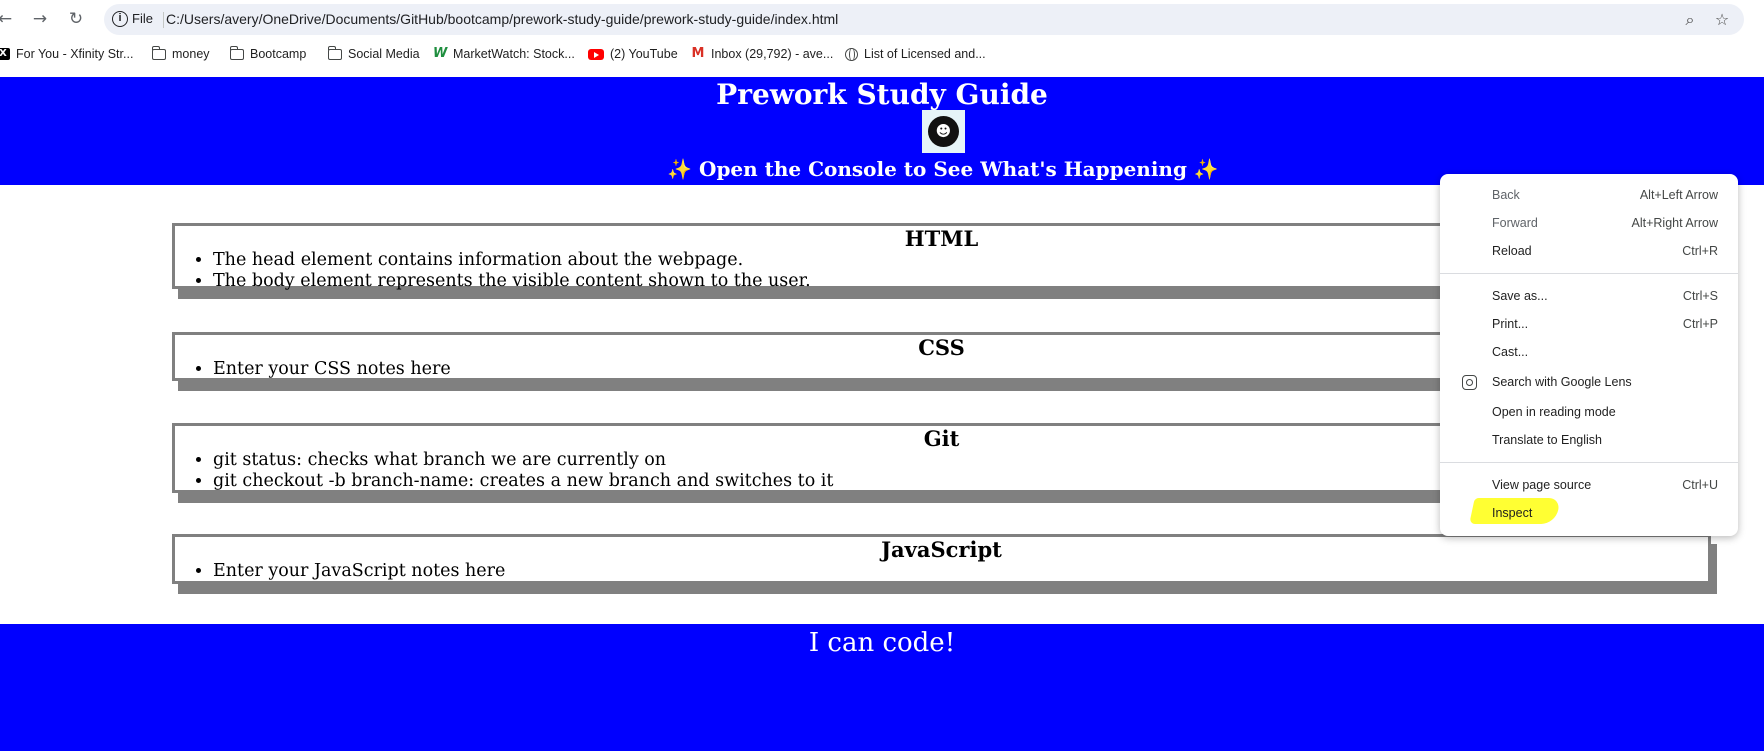 The image size is (1764, 751). Describe the element at coordinates (120, 19) in the screenshot. I see `site-info-icon: i` at that location.